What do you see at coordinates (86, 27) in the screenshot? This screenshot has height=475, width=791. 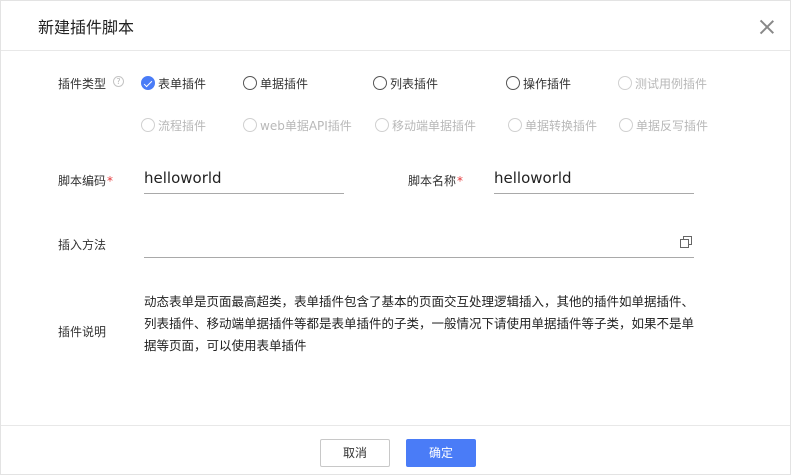 I see `dialog-title: 新建插件脚本` at bounding box center [86, 27].